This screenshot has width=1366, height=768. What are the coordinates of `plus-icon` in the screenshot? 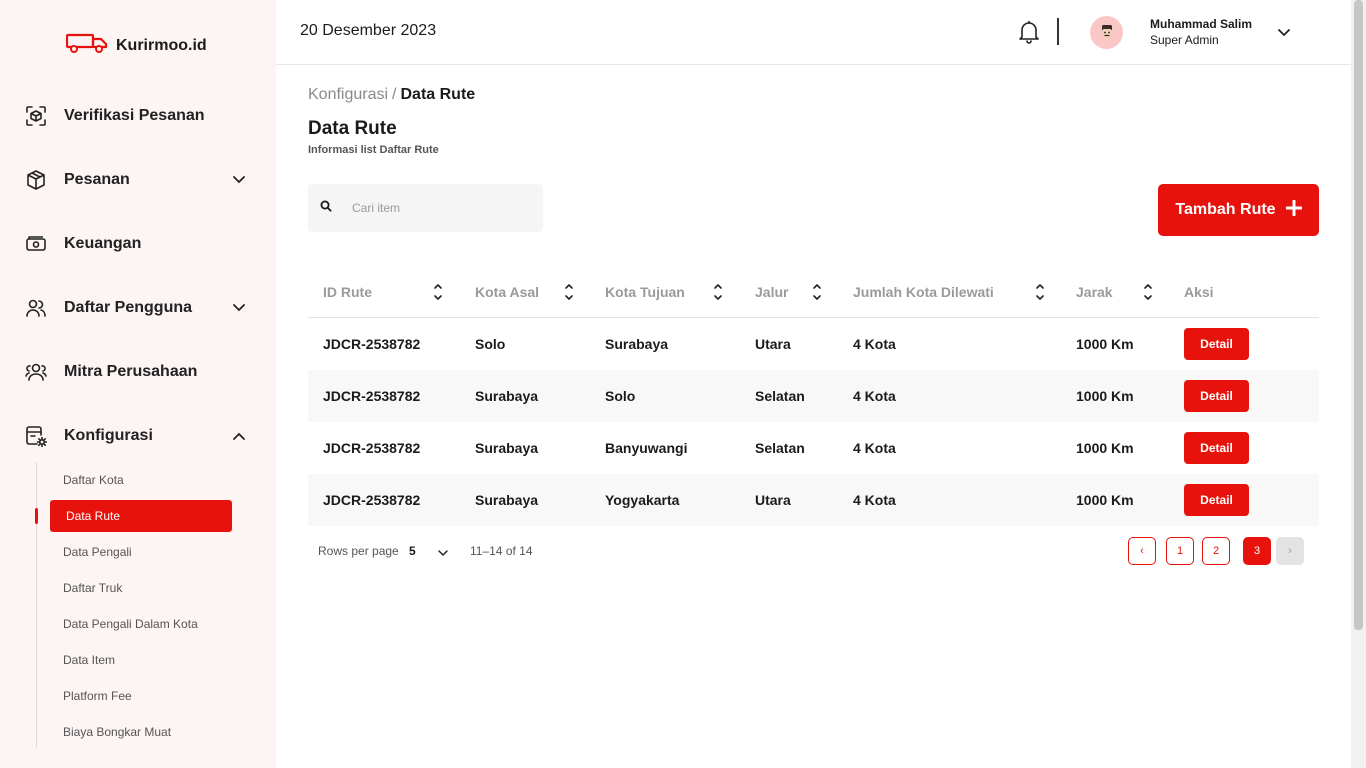 It's located at (1294, 210).